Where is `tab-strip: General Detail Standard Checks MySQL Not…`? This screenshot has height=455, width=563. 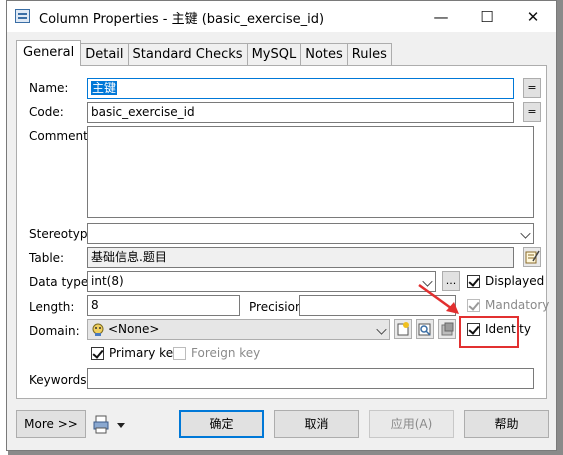 tab-strip: General Detail Standard Checks MySQL Not… is located at coordinates (204, 53).